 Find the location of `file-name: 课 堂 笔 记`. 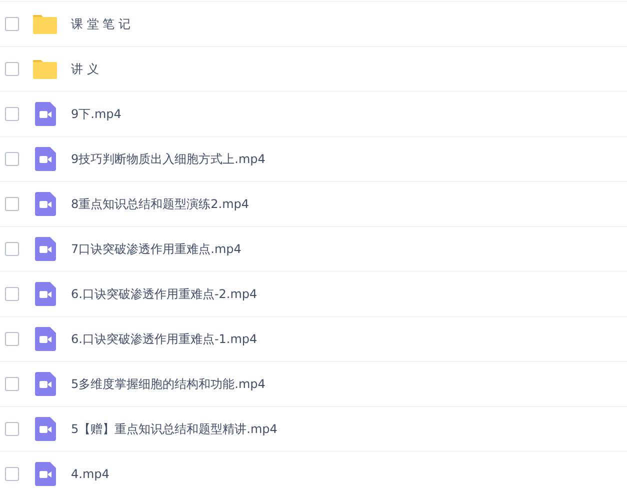

file-name: 课 堂 笔 记 is located at coordinates (100, 24).